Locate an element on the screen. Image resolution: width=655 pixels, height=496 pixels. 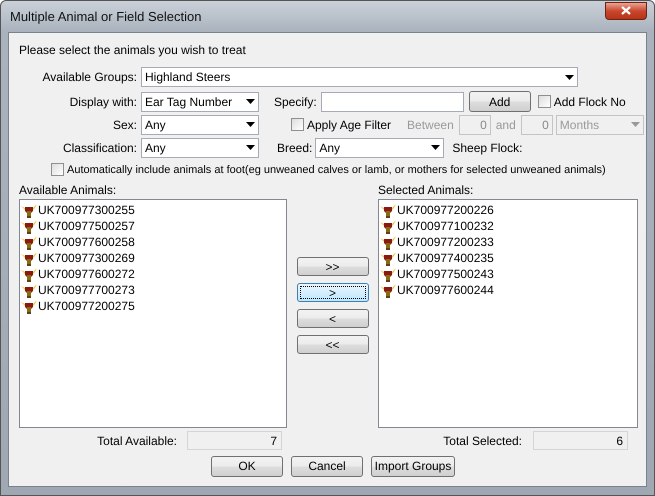
field-label: Display with: is located at coordinates (103, 101).